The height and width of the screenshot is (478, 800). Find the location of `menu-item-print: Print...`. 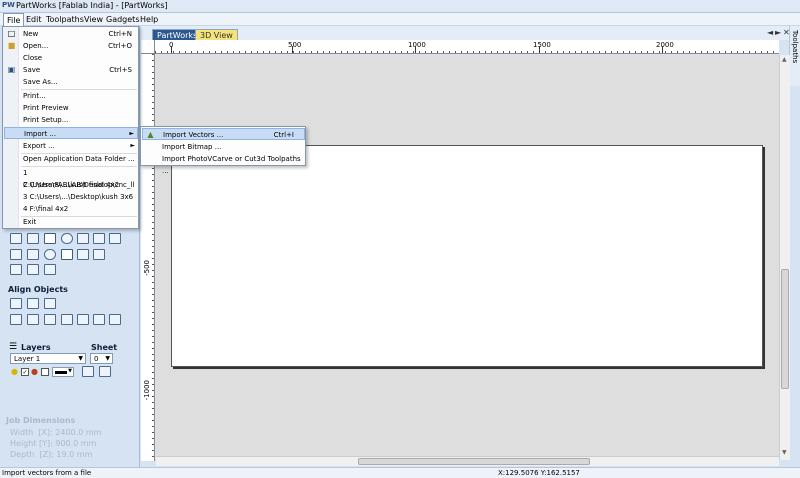

menu-item-print: Print... is located at coordinates (71, 96).